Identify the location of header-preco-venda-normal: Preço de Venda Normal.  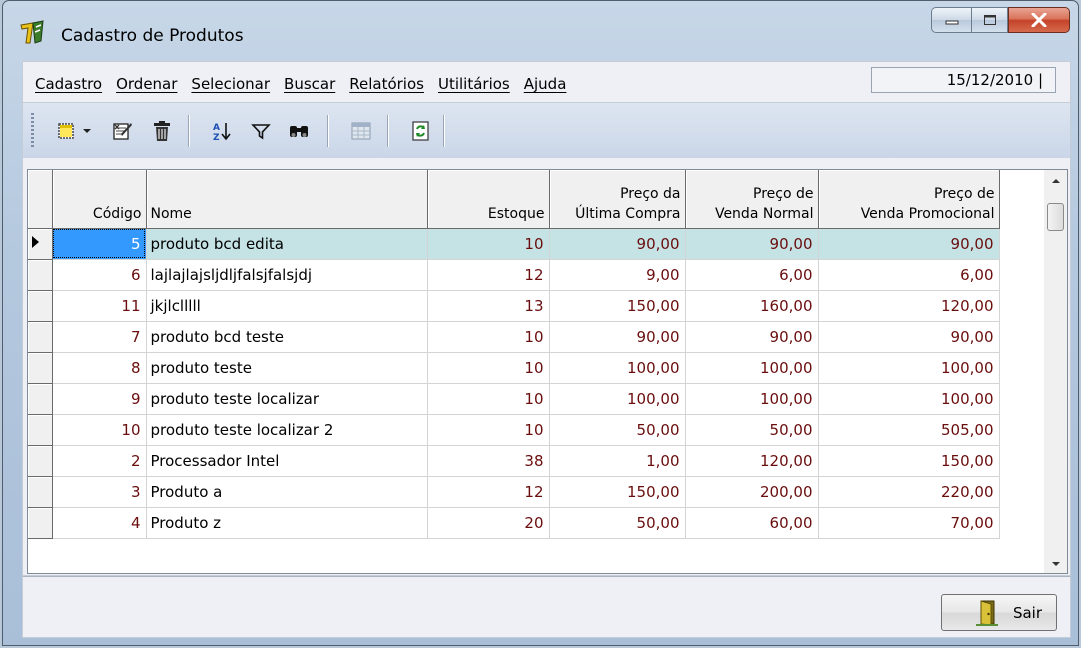
(752, 199).